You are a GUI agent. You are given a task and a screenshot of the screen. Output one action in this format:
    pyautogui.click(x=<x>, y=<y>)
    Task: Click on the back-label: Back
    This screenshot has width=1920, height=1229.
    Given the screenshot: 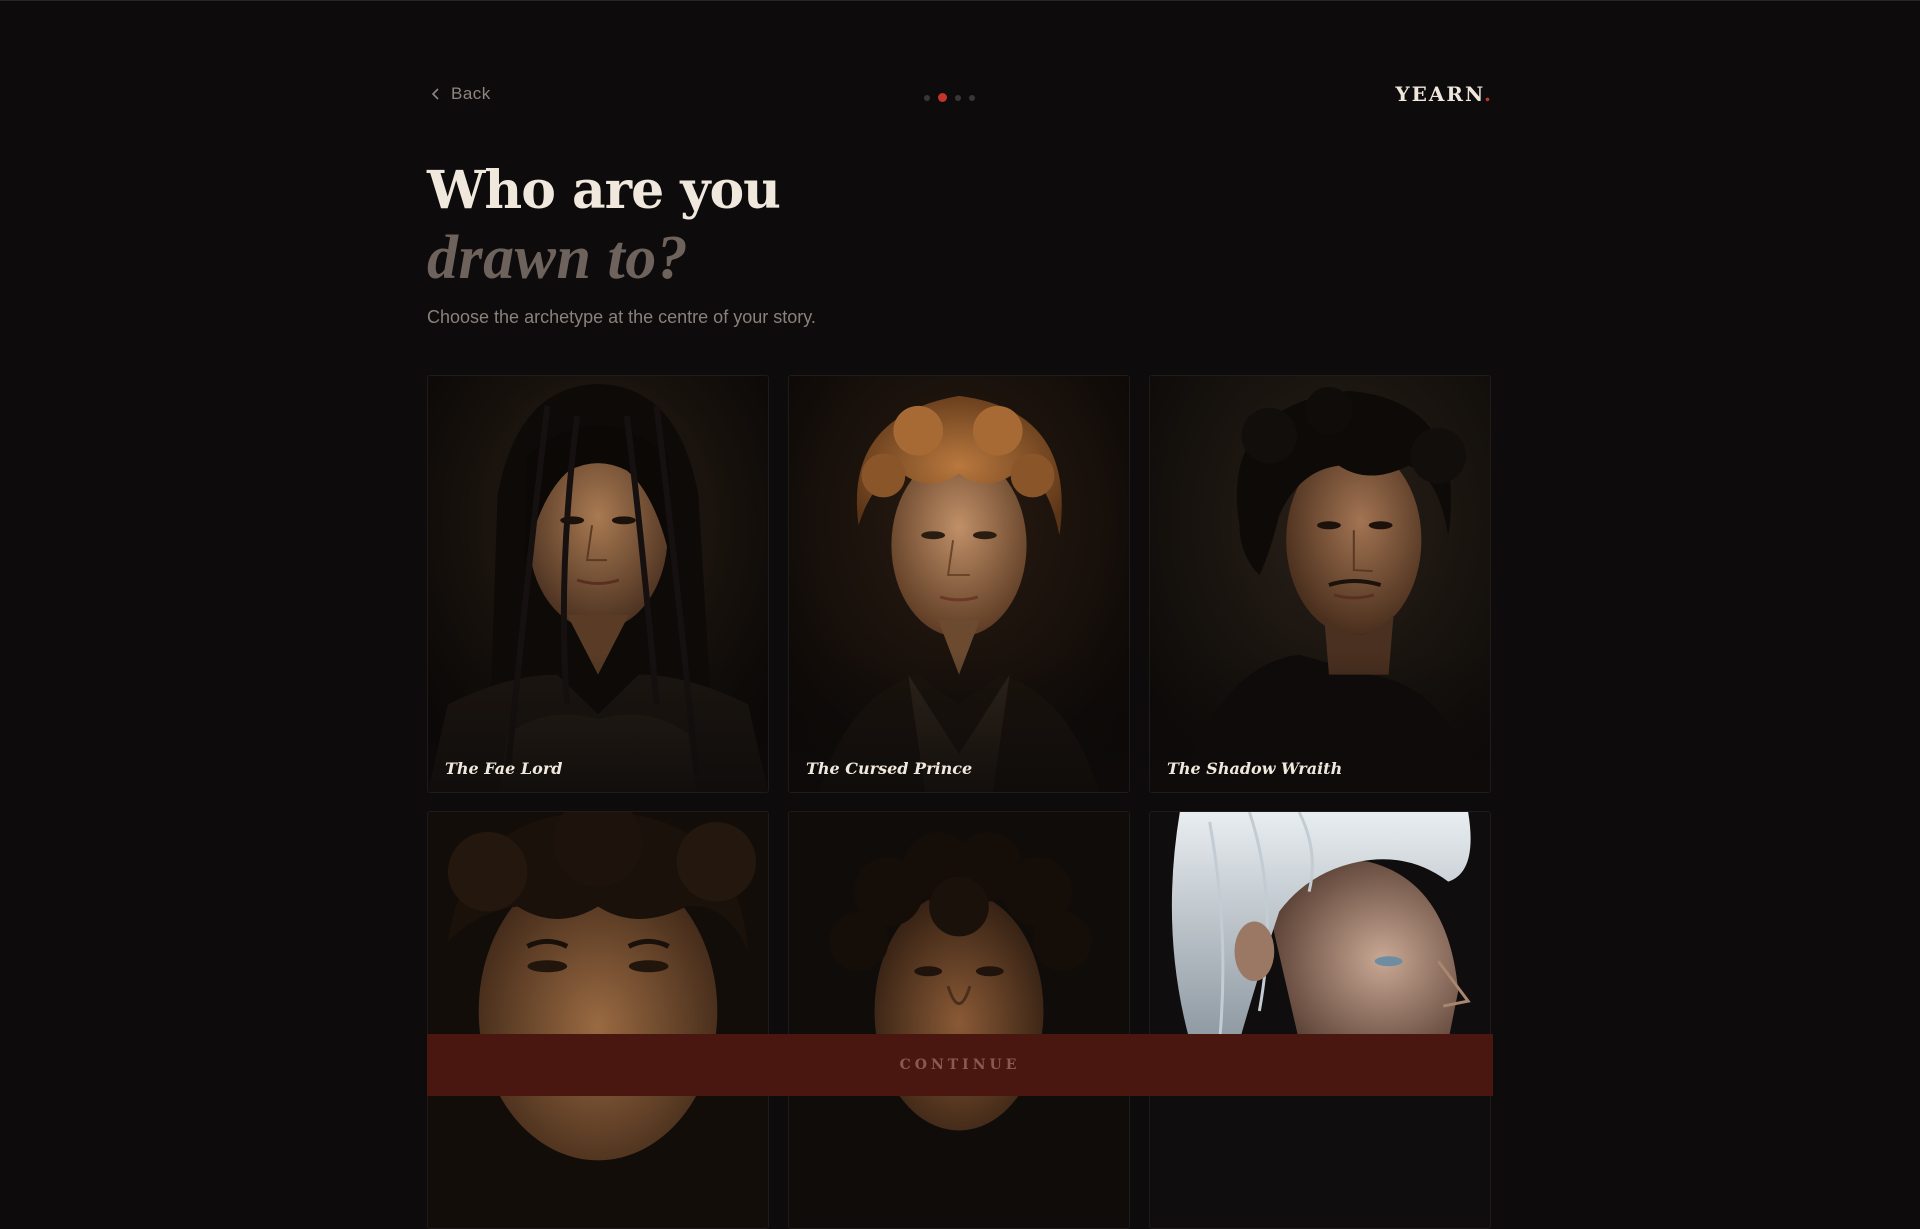 What is the action you would take?
    pyautogui.click(x=471, y=93)
    